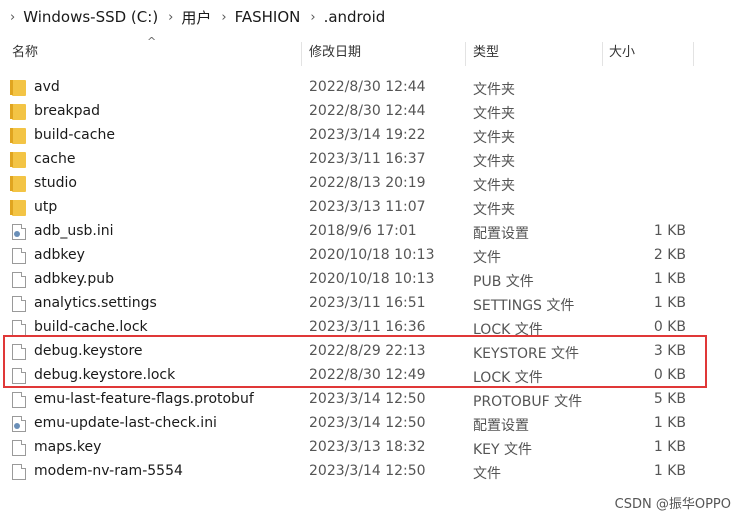 This screenshot has width=745, height=522. Describe the element at coordinates (367, 303) in the screenshot. I see `file-modified-date: 2023/3/11 16:51` at that location.